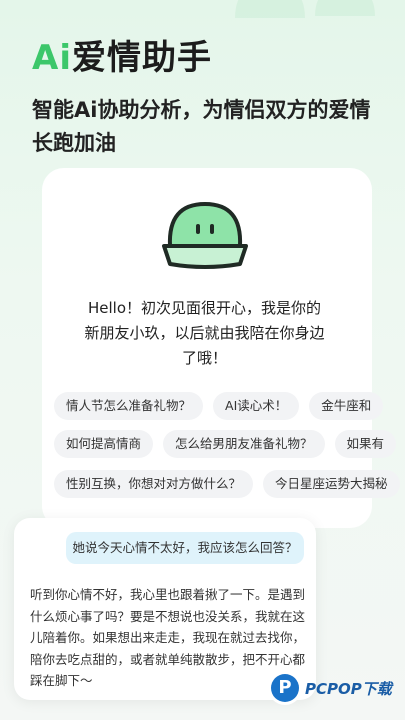  I want to click on title-rest: 爱情助手, so click(141, 58).